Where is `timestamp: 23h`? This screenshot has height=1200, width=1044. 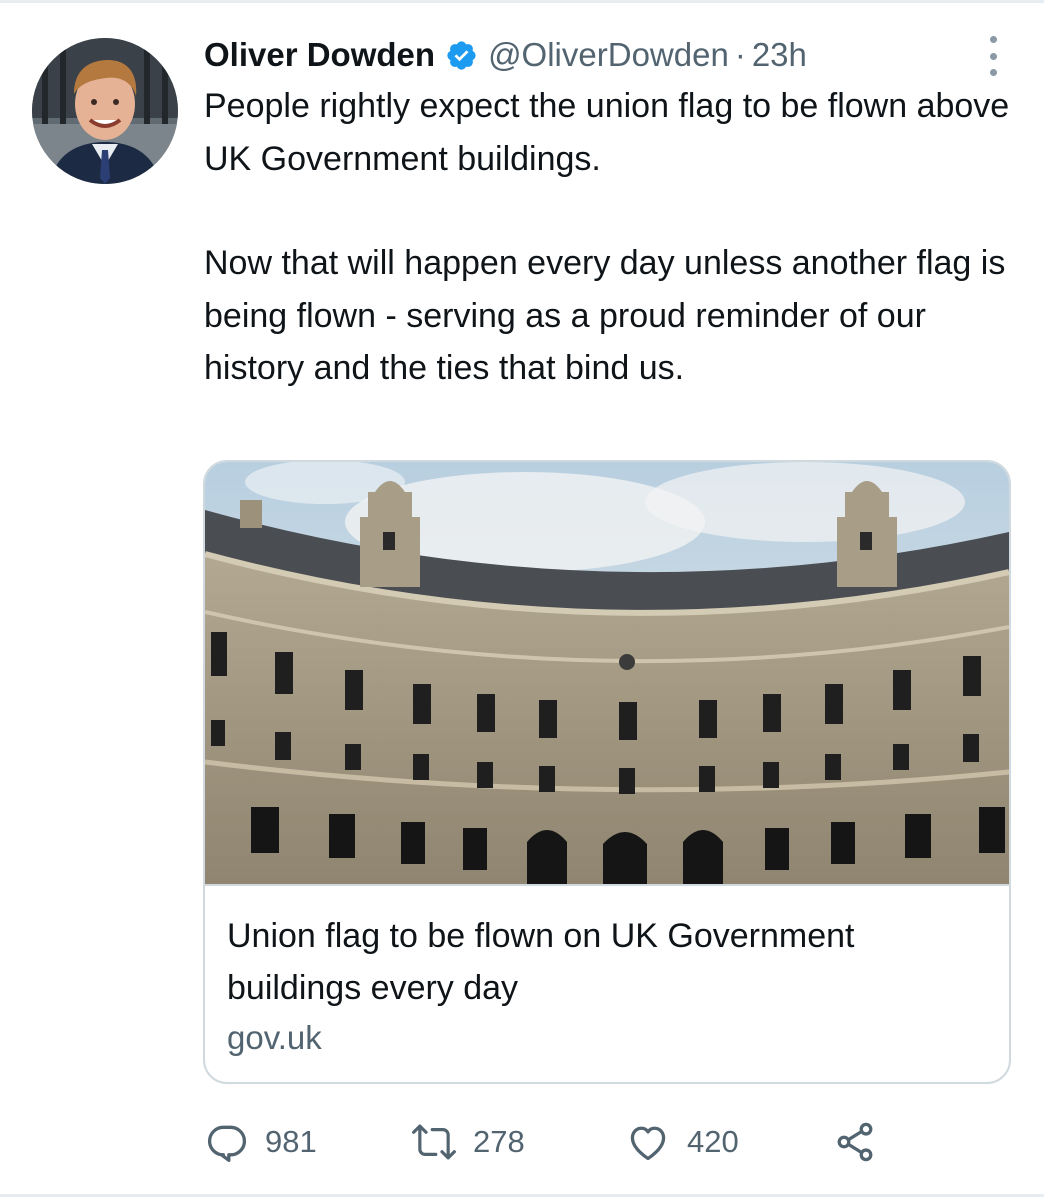 timestamp: 23h is located at coordinates (779, 55).